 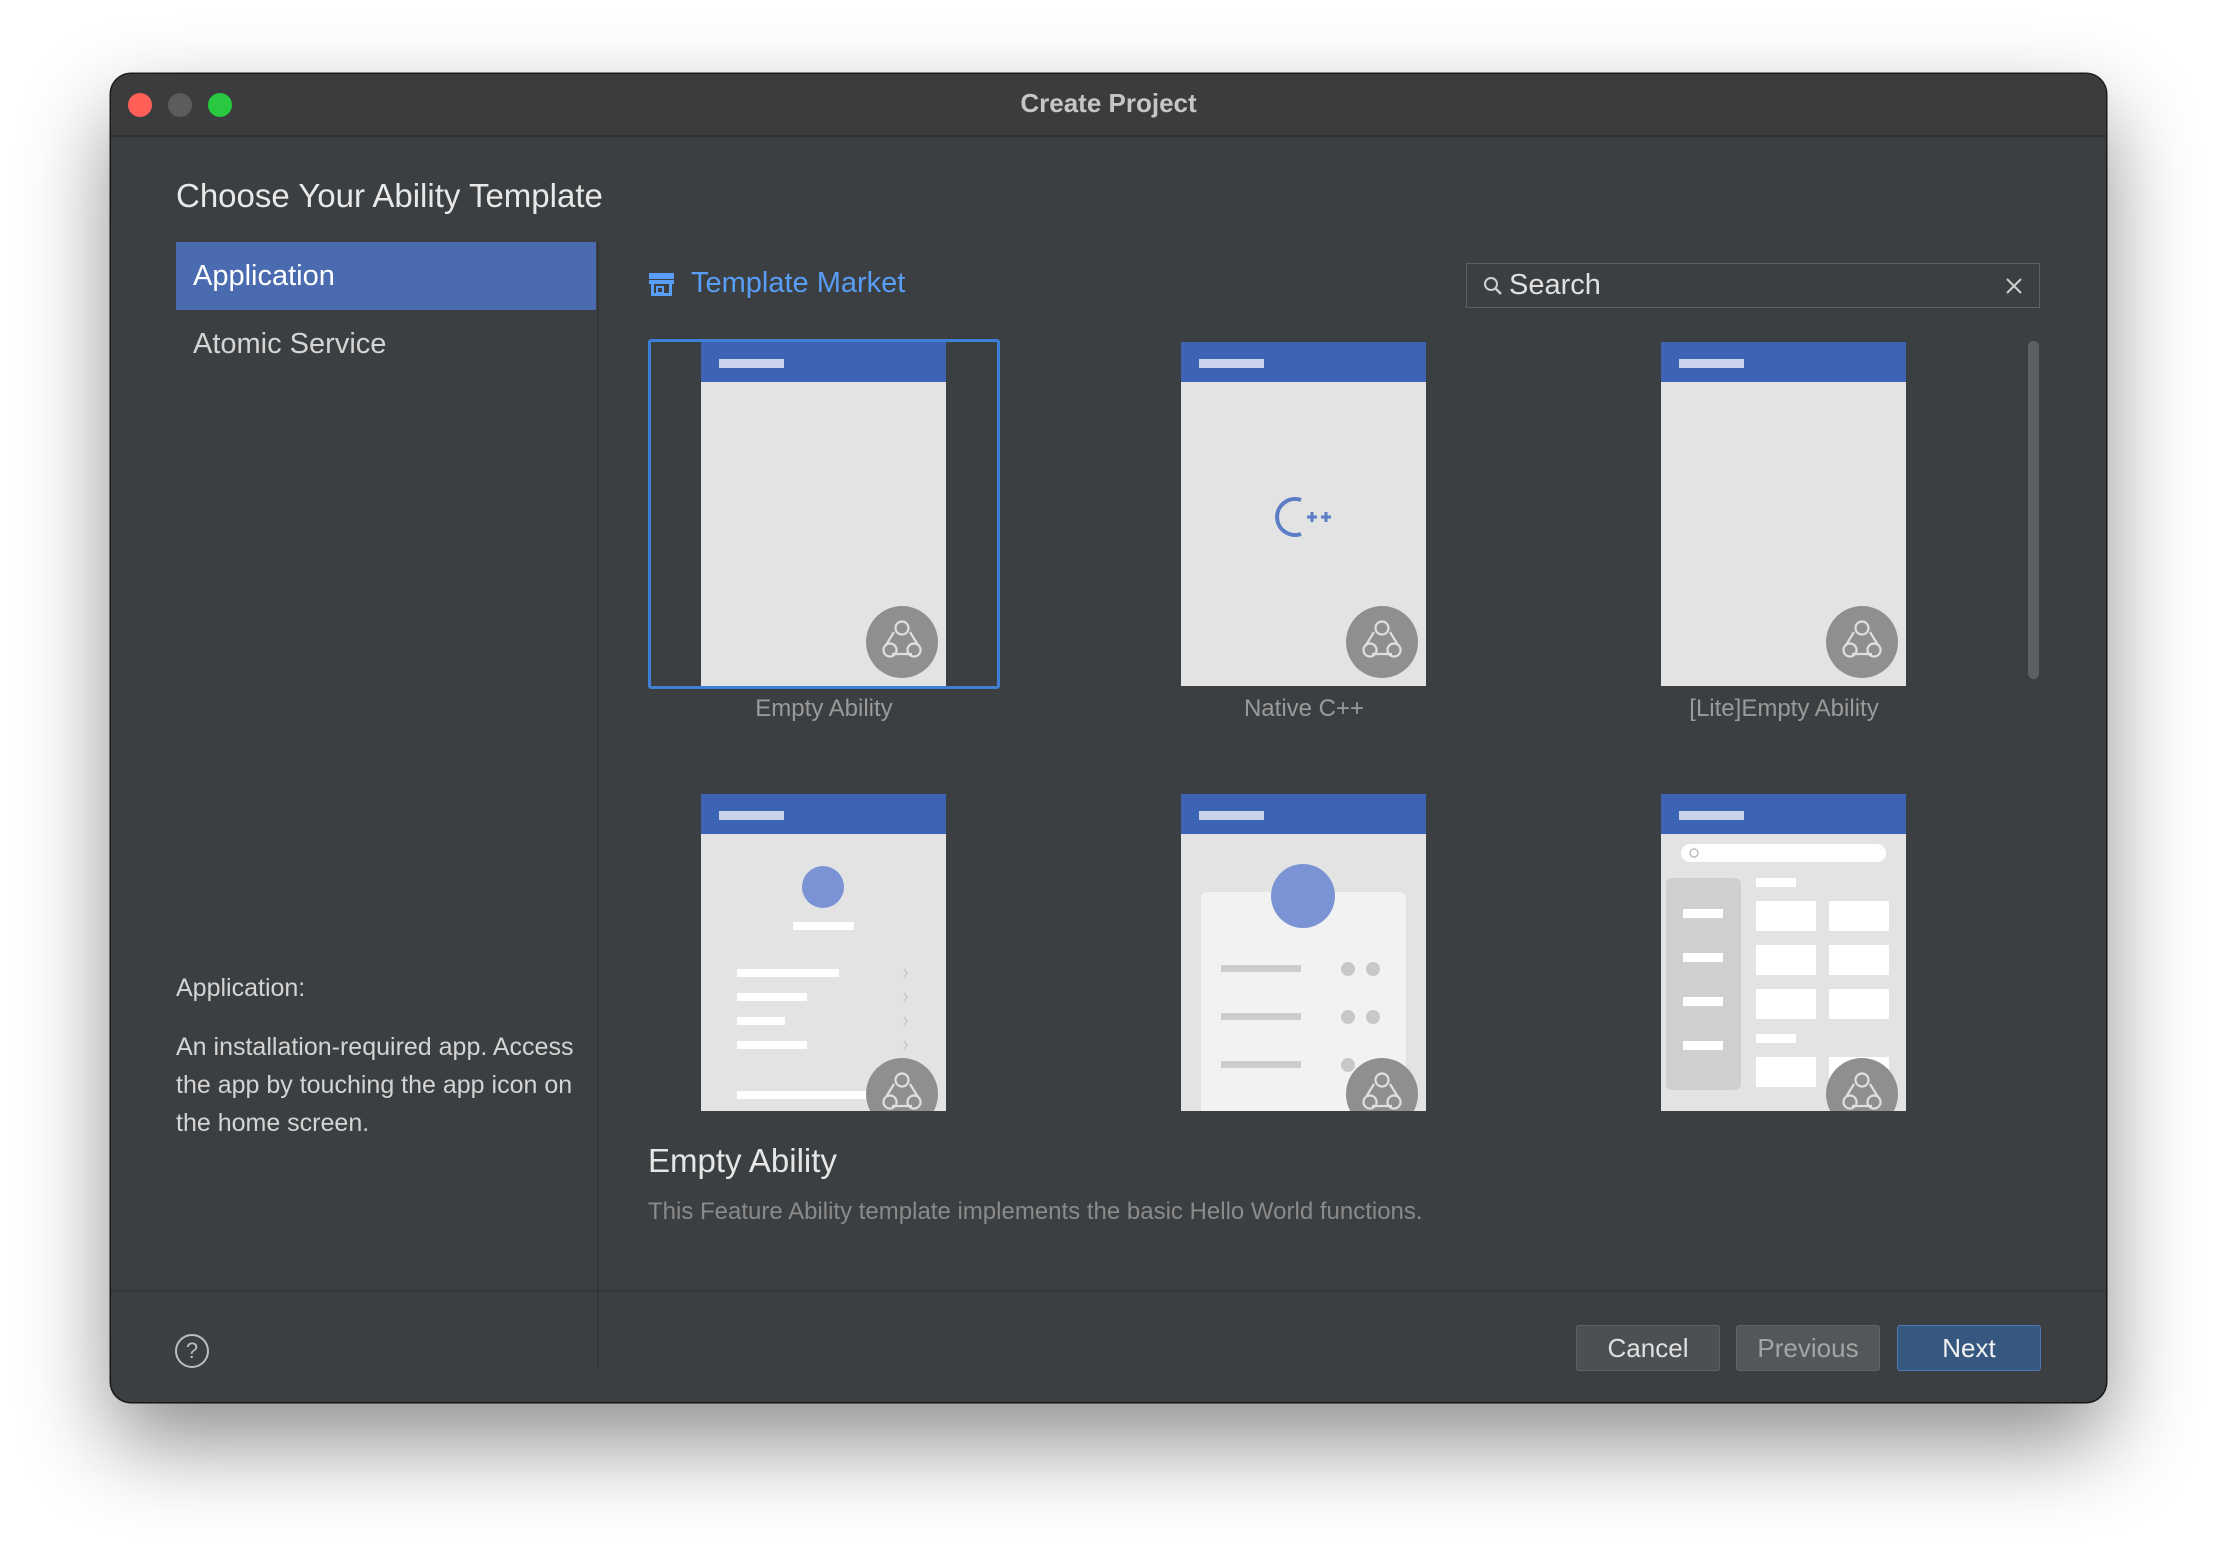 I want to click on template-card-label: Empty Ability, so click(x=824, y=708).